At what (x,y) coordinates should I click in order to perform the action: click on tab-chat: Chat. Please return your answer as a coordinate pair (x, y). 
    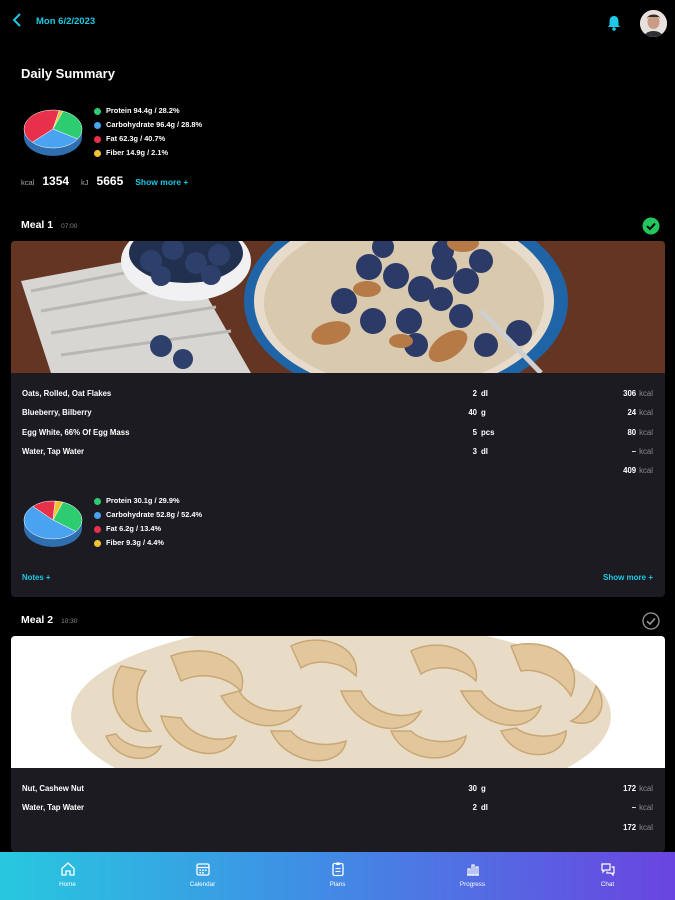
    Looking at the image, I should click on (607, 876).